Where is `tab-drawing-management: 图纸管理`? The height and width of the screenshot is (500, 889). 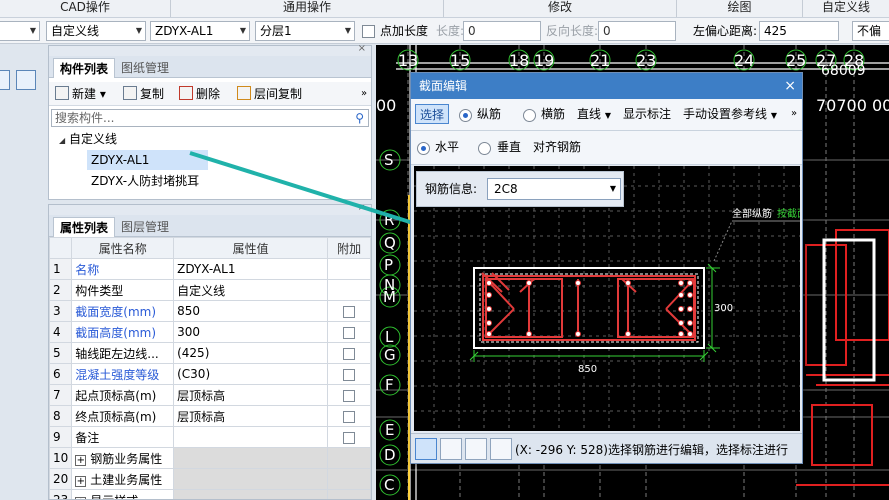 tab-drawing-management: 图纸管理 is located at coordinates (145, 68).